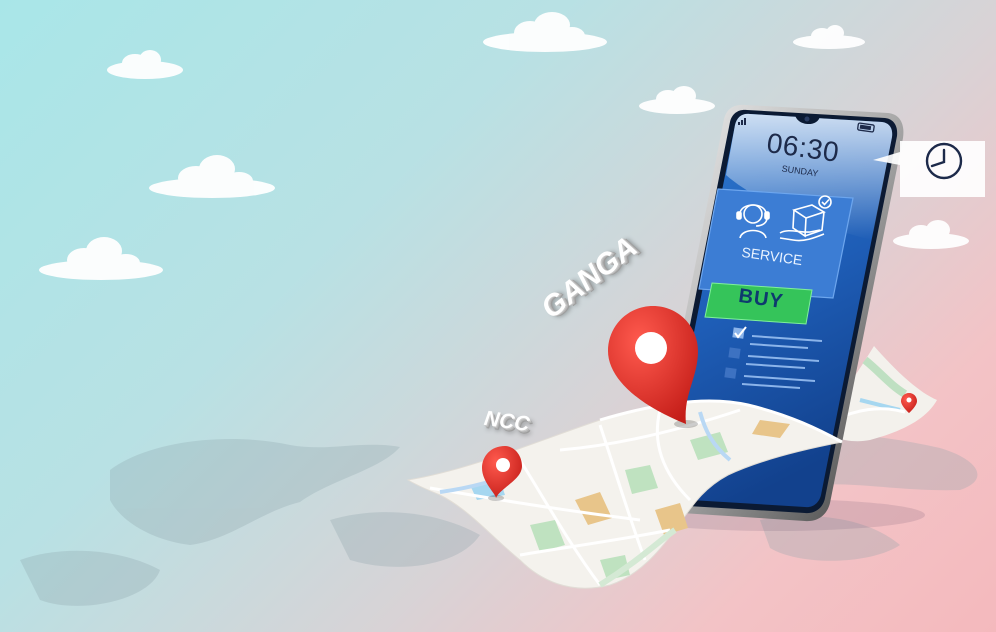 This screenshot has height=632, width=996. I want to click on service-card, so click(776, 243).